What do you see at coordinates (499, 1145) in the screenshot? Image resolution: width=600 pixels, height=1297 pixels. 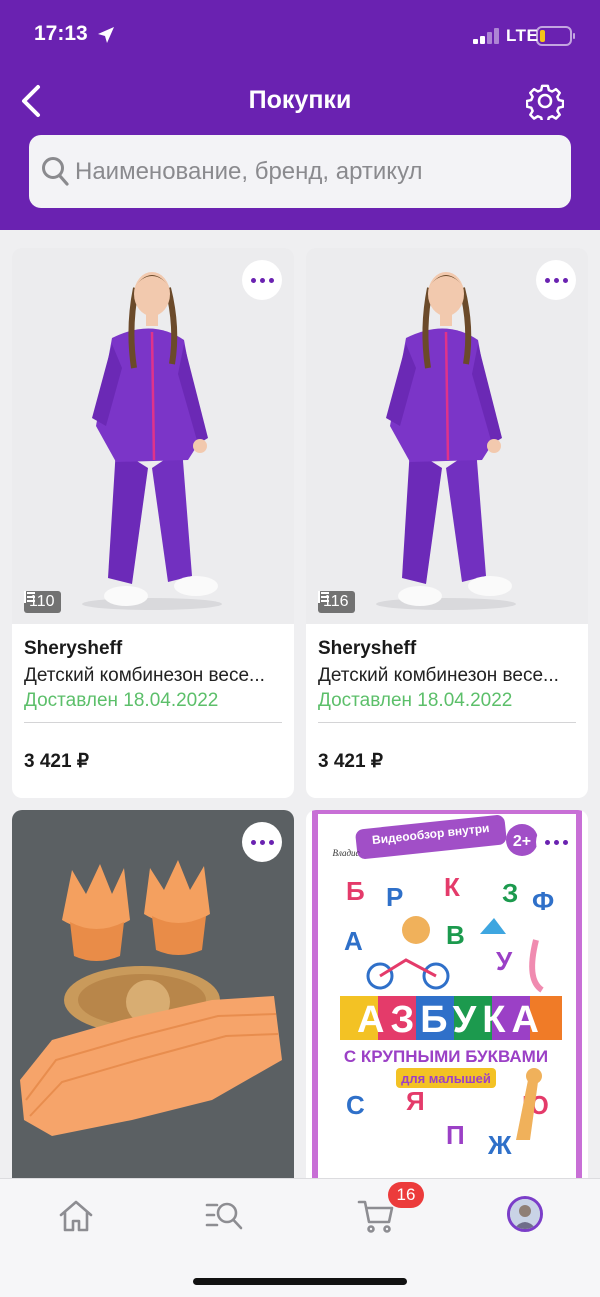 I see `svg-text: Ж` at bounding box center [499, 1145].